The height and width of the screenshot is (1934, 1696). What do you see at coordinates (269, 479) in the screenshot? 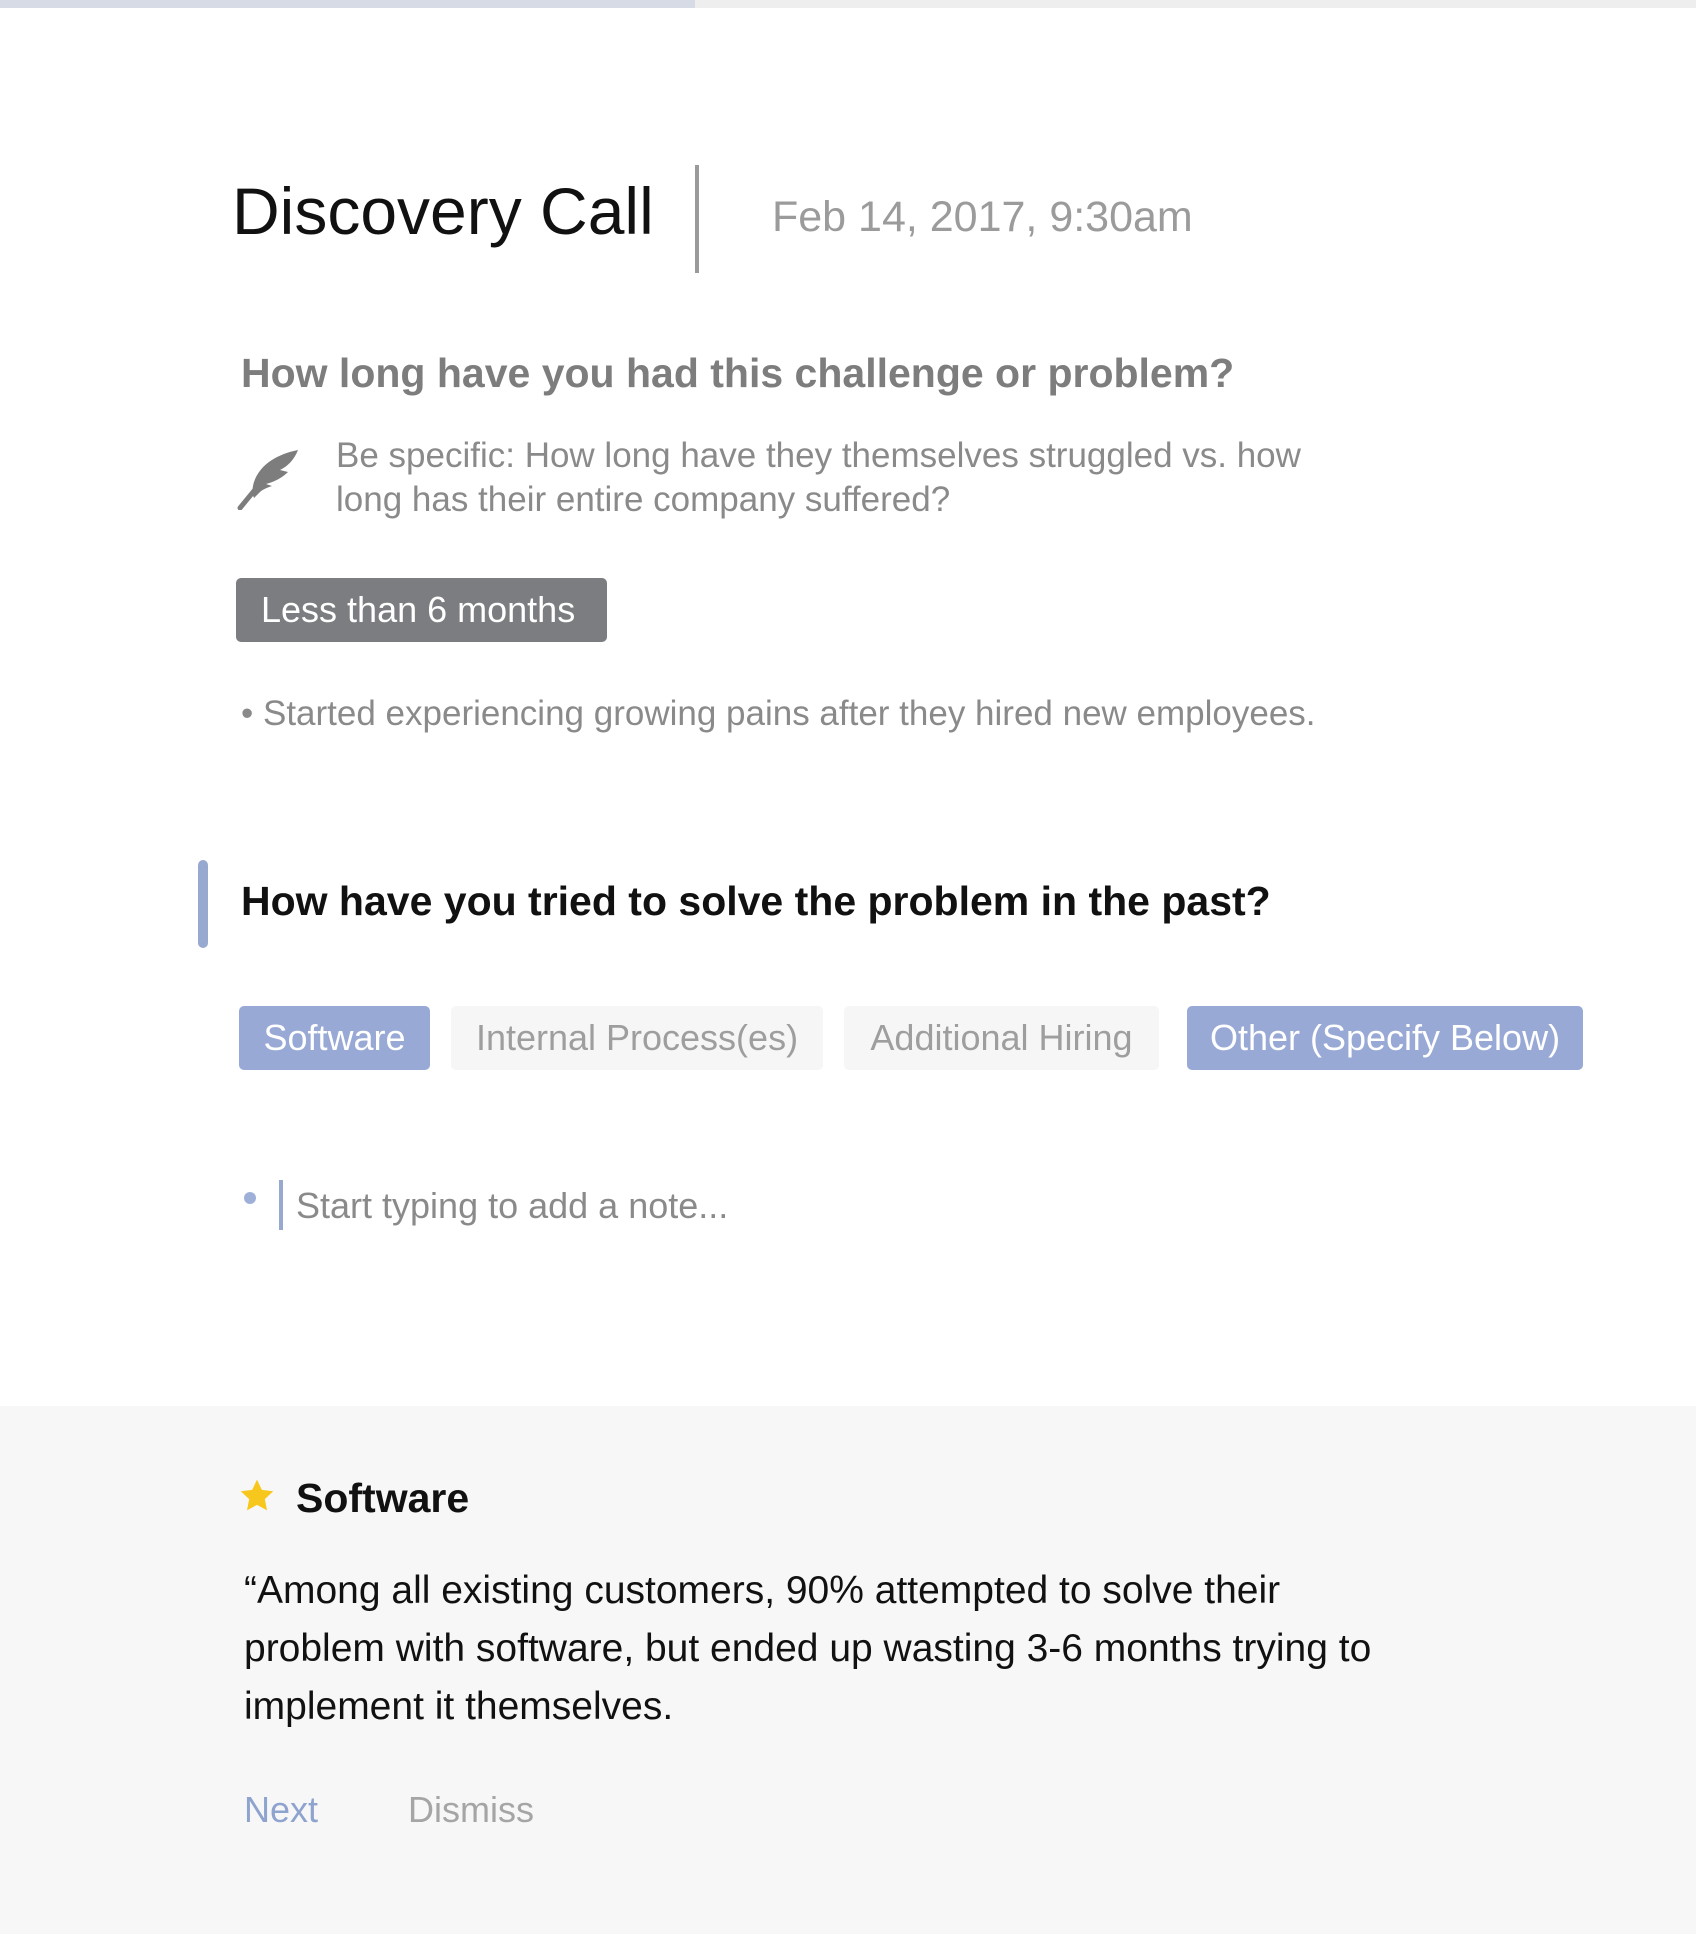
I see `feather-icon` at bounding box center [269, 479].